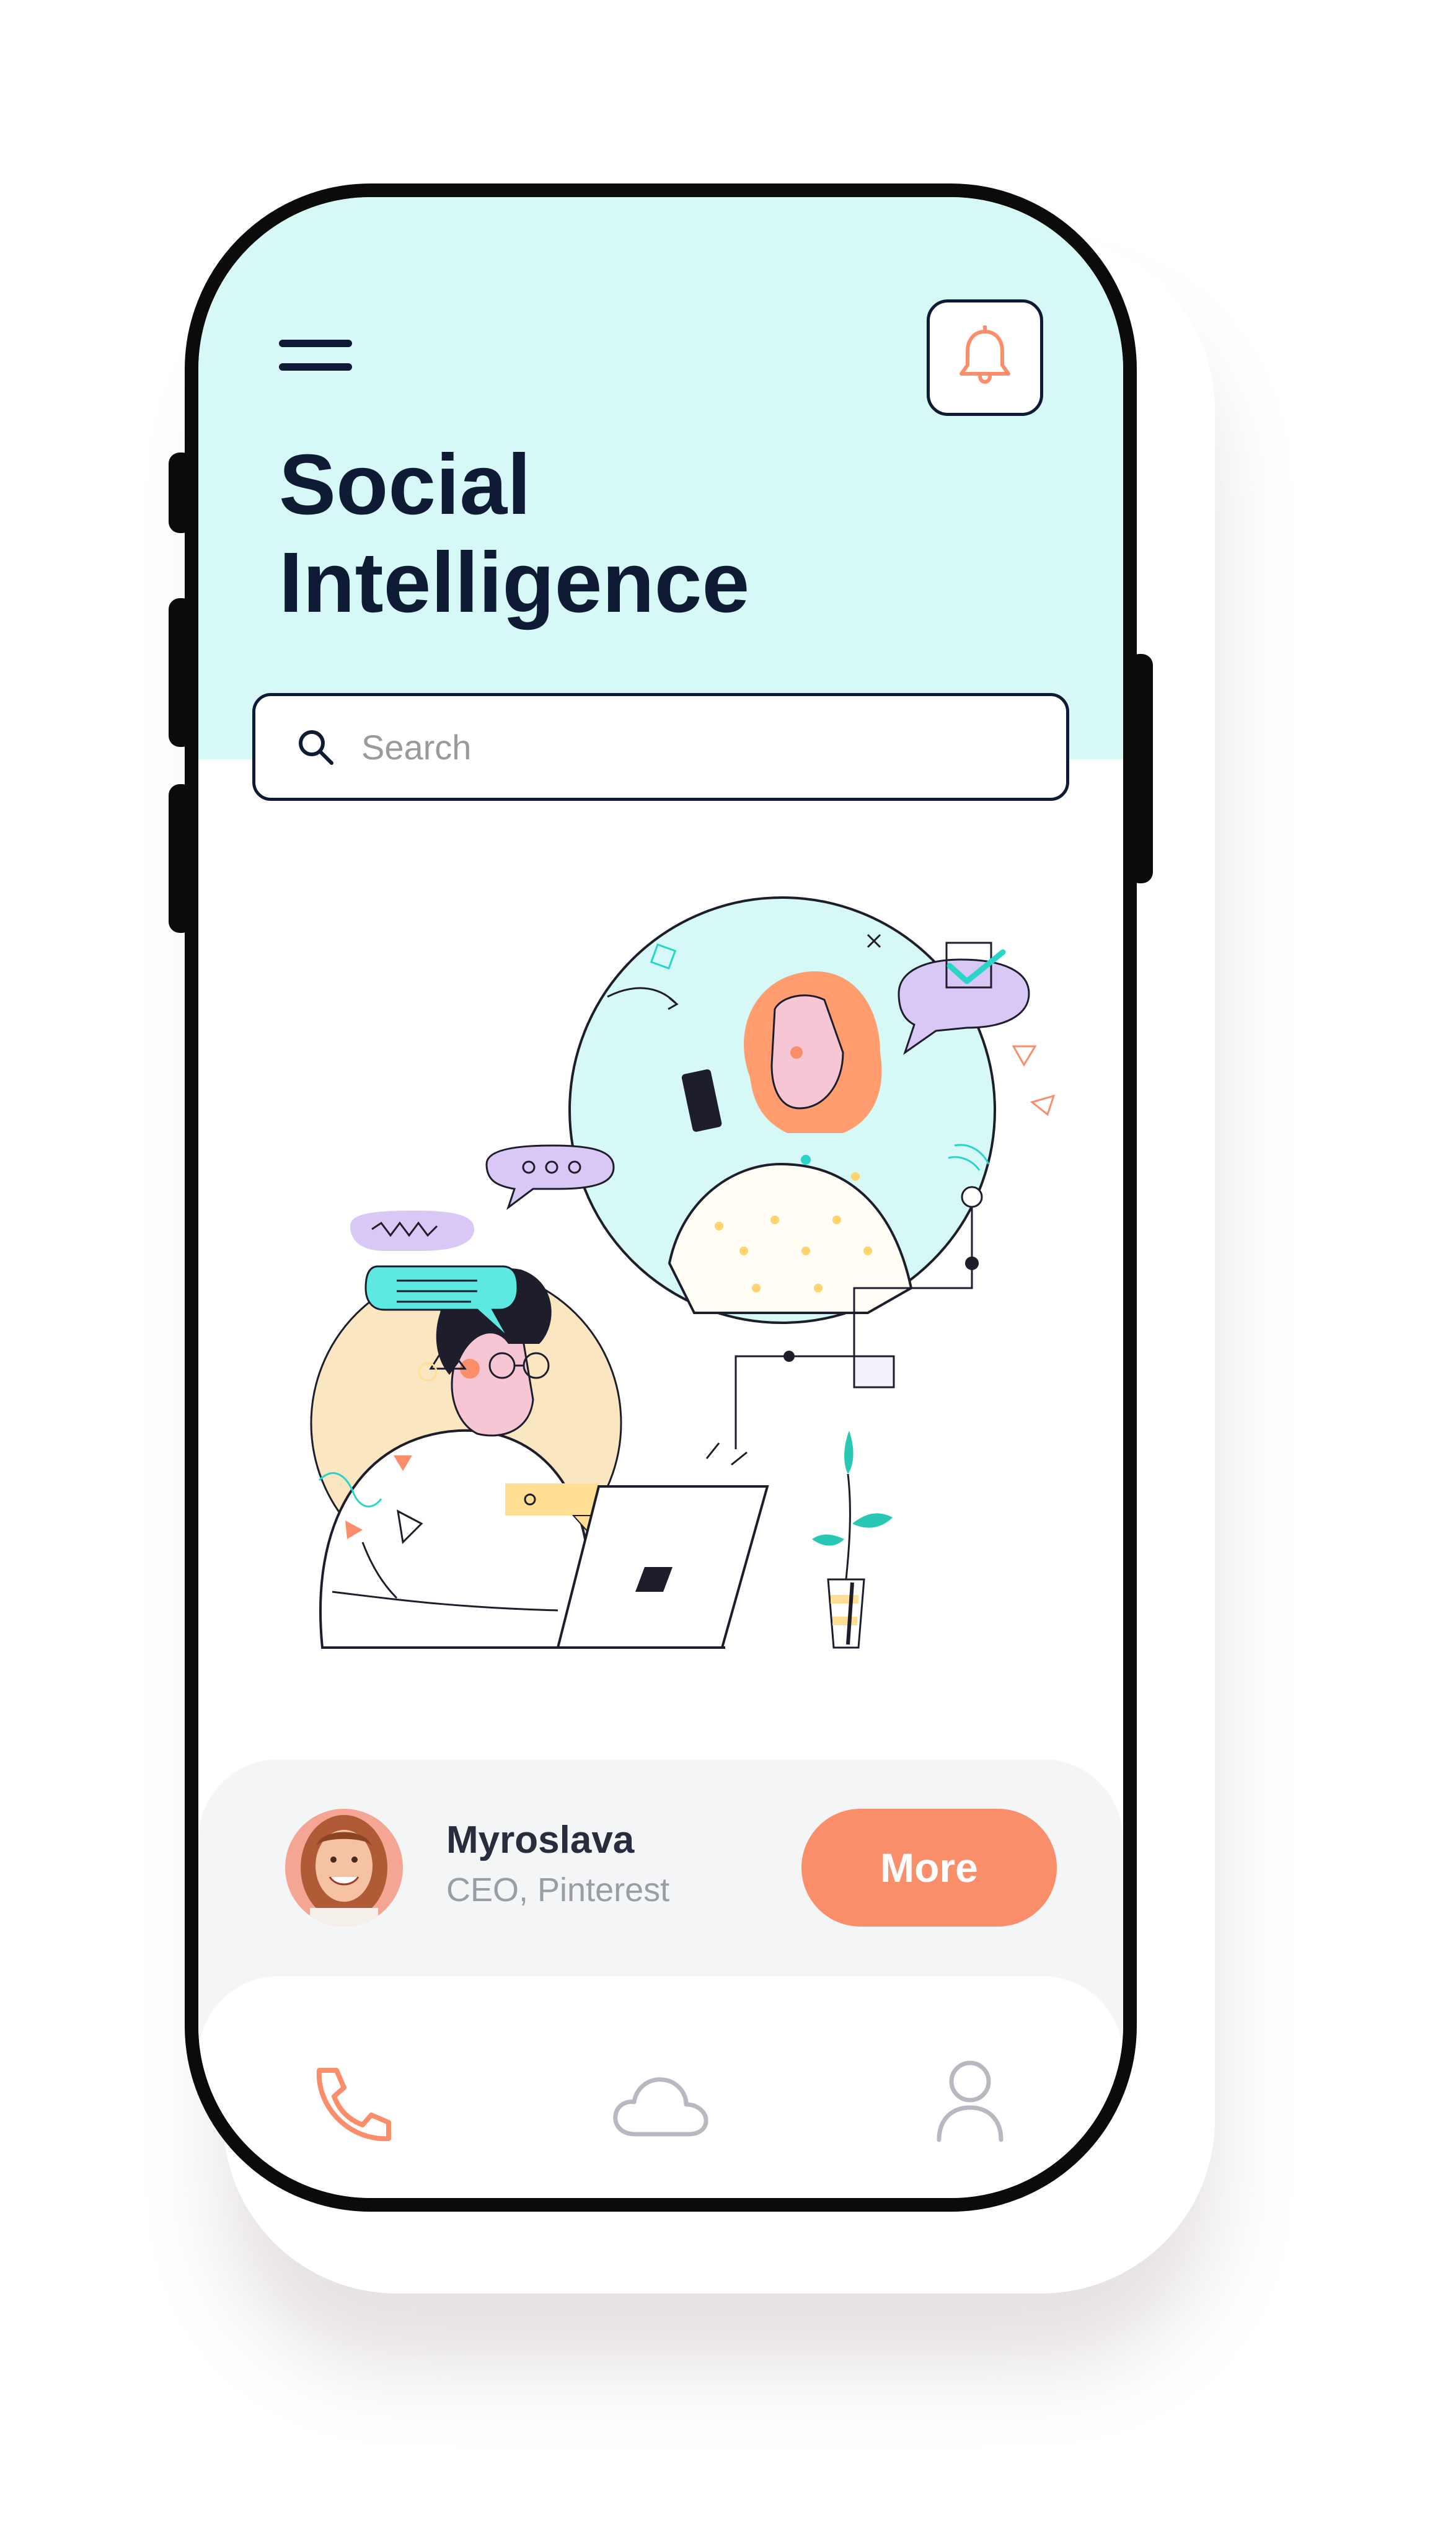 Image resolution: width=1456 pixels, height=2534 pixels. I want to click on nav-item-profile, so click(970, 2102).